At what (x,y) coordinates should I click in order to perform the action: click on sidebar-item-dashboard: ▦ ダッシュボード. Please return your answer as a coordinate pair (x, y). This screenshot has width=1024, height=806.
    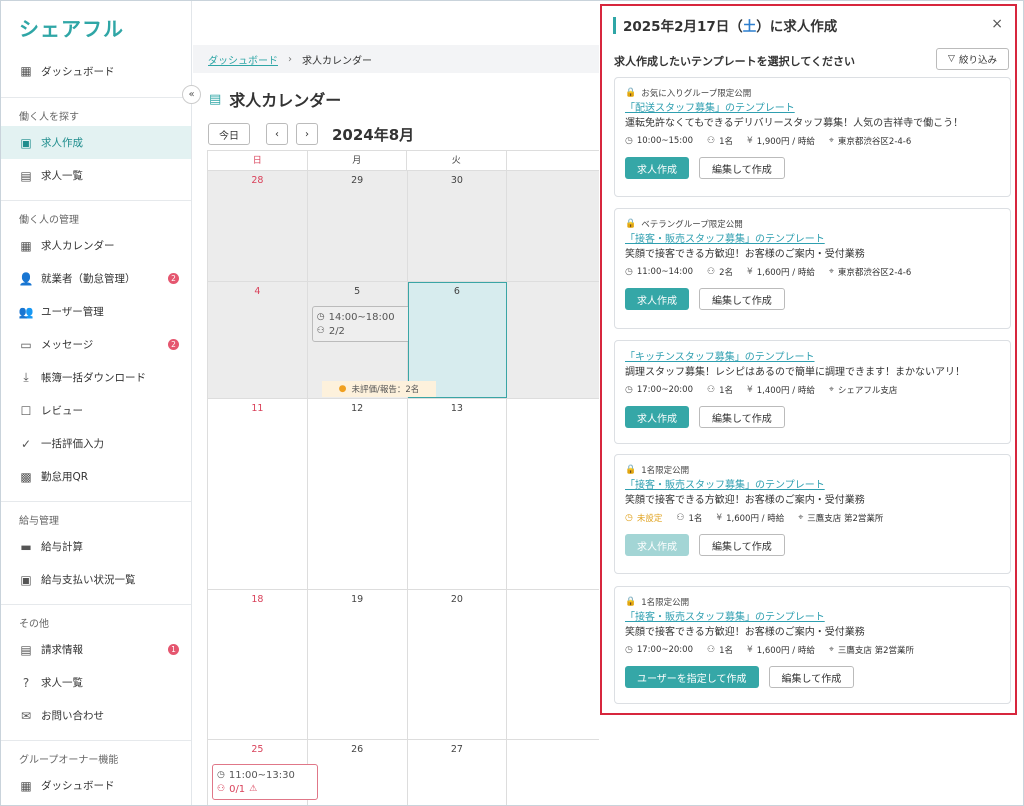
    Looking at the image, I should click on (96, 71).